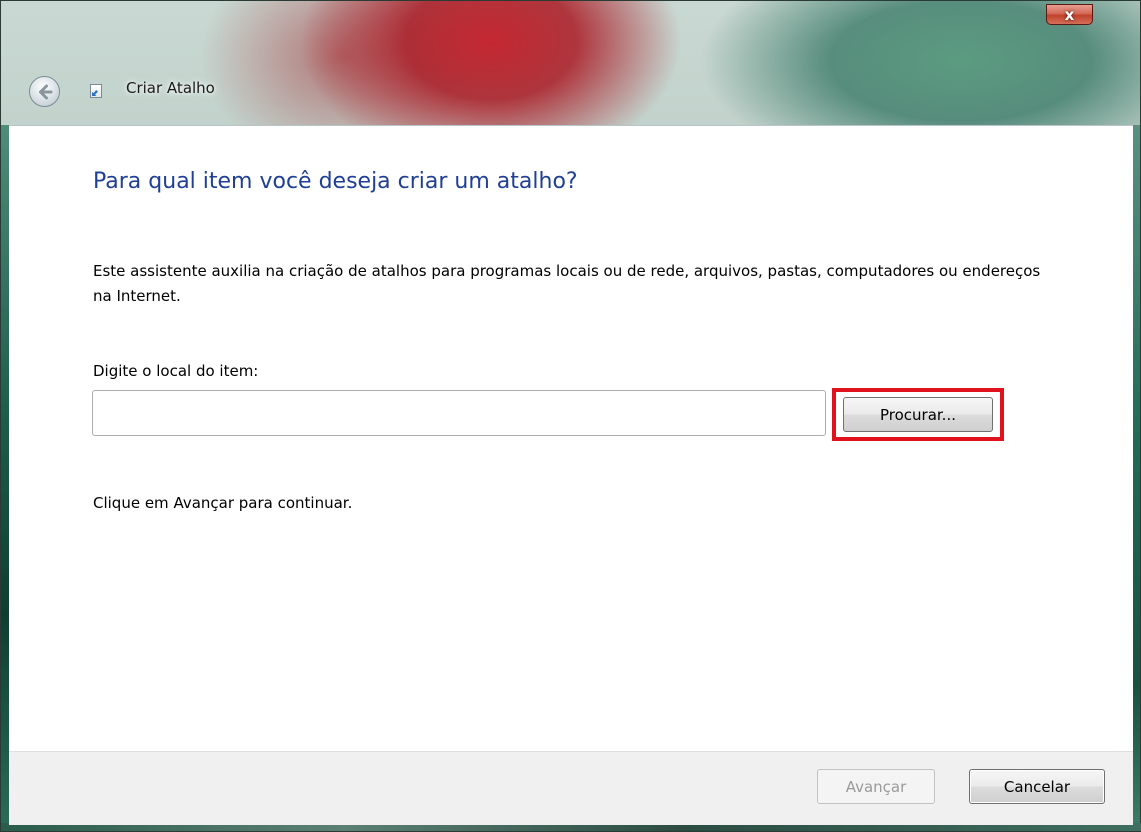 The image size is (1141, 832). Describe the element at coordinates (876, 786) in the screenshot. I see `next-button: Avançar` at that location.